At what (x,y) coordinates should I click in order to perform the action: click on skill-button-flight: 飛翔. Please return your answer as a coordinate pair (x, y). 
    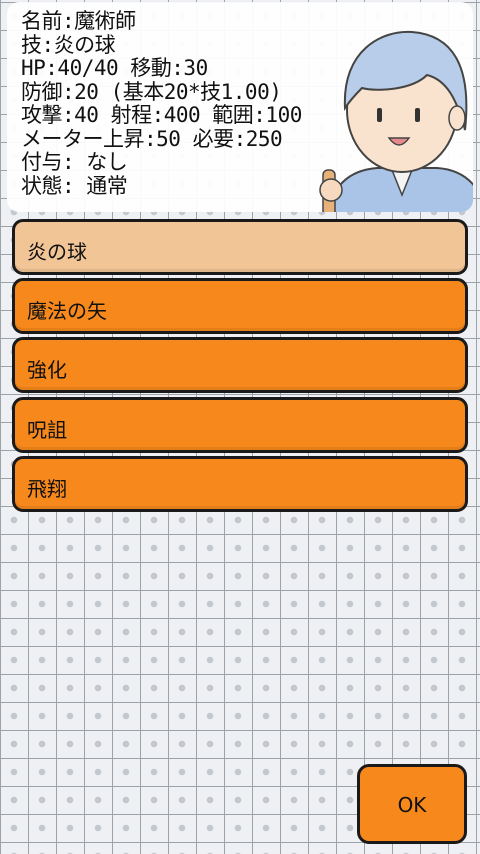
    Looking at the image, I should click on (240, 483).